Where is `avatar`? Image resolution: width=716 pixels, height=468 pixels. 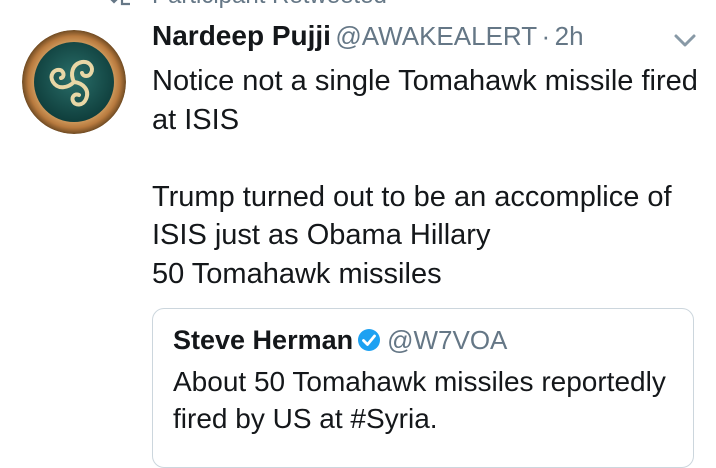 avatar is located at coordinates (74, 82).